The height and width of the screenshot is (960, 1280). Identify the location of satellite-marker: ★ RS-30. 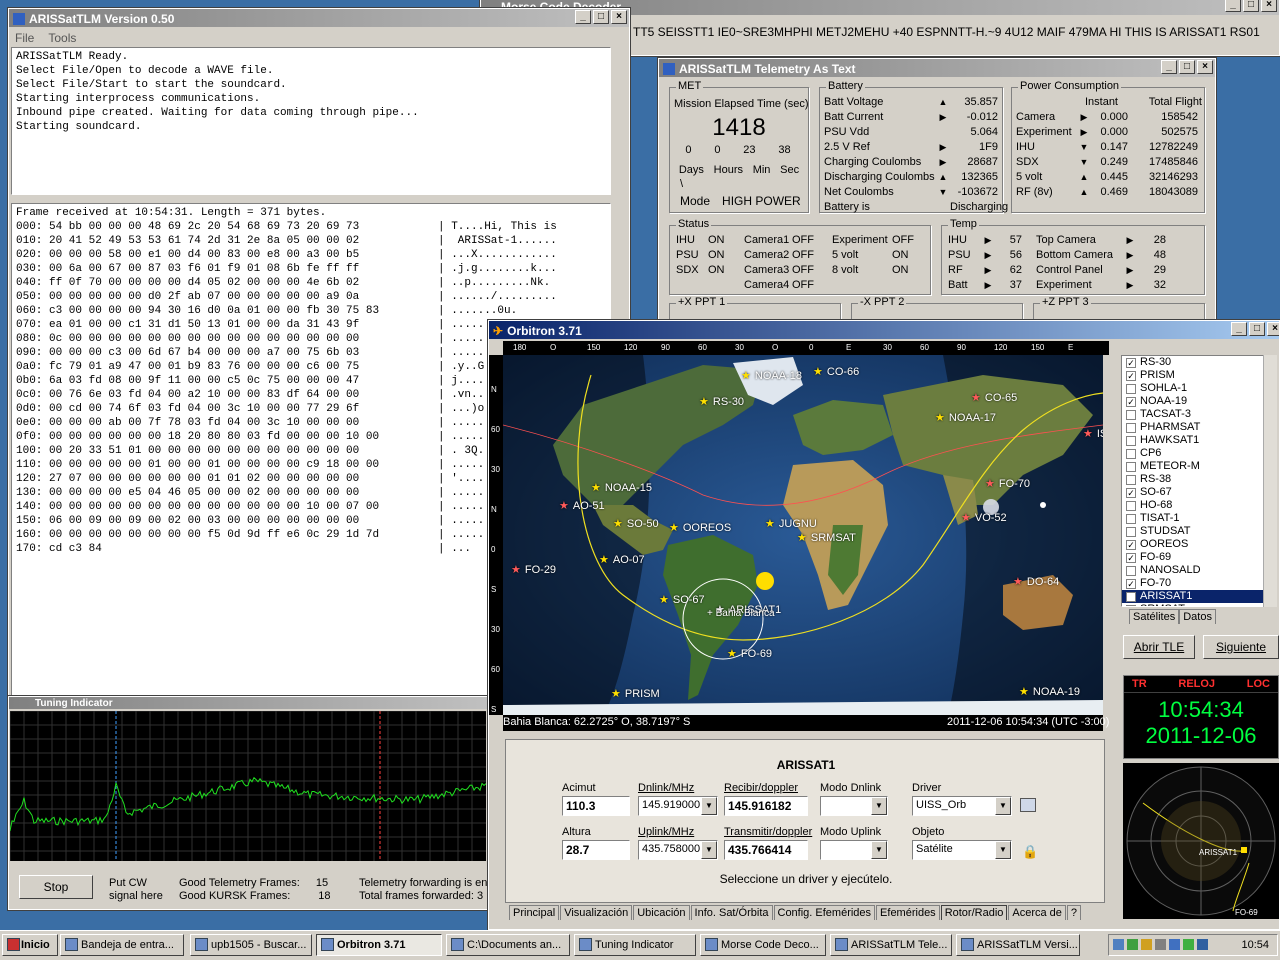
(721, 401).